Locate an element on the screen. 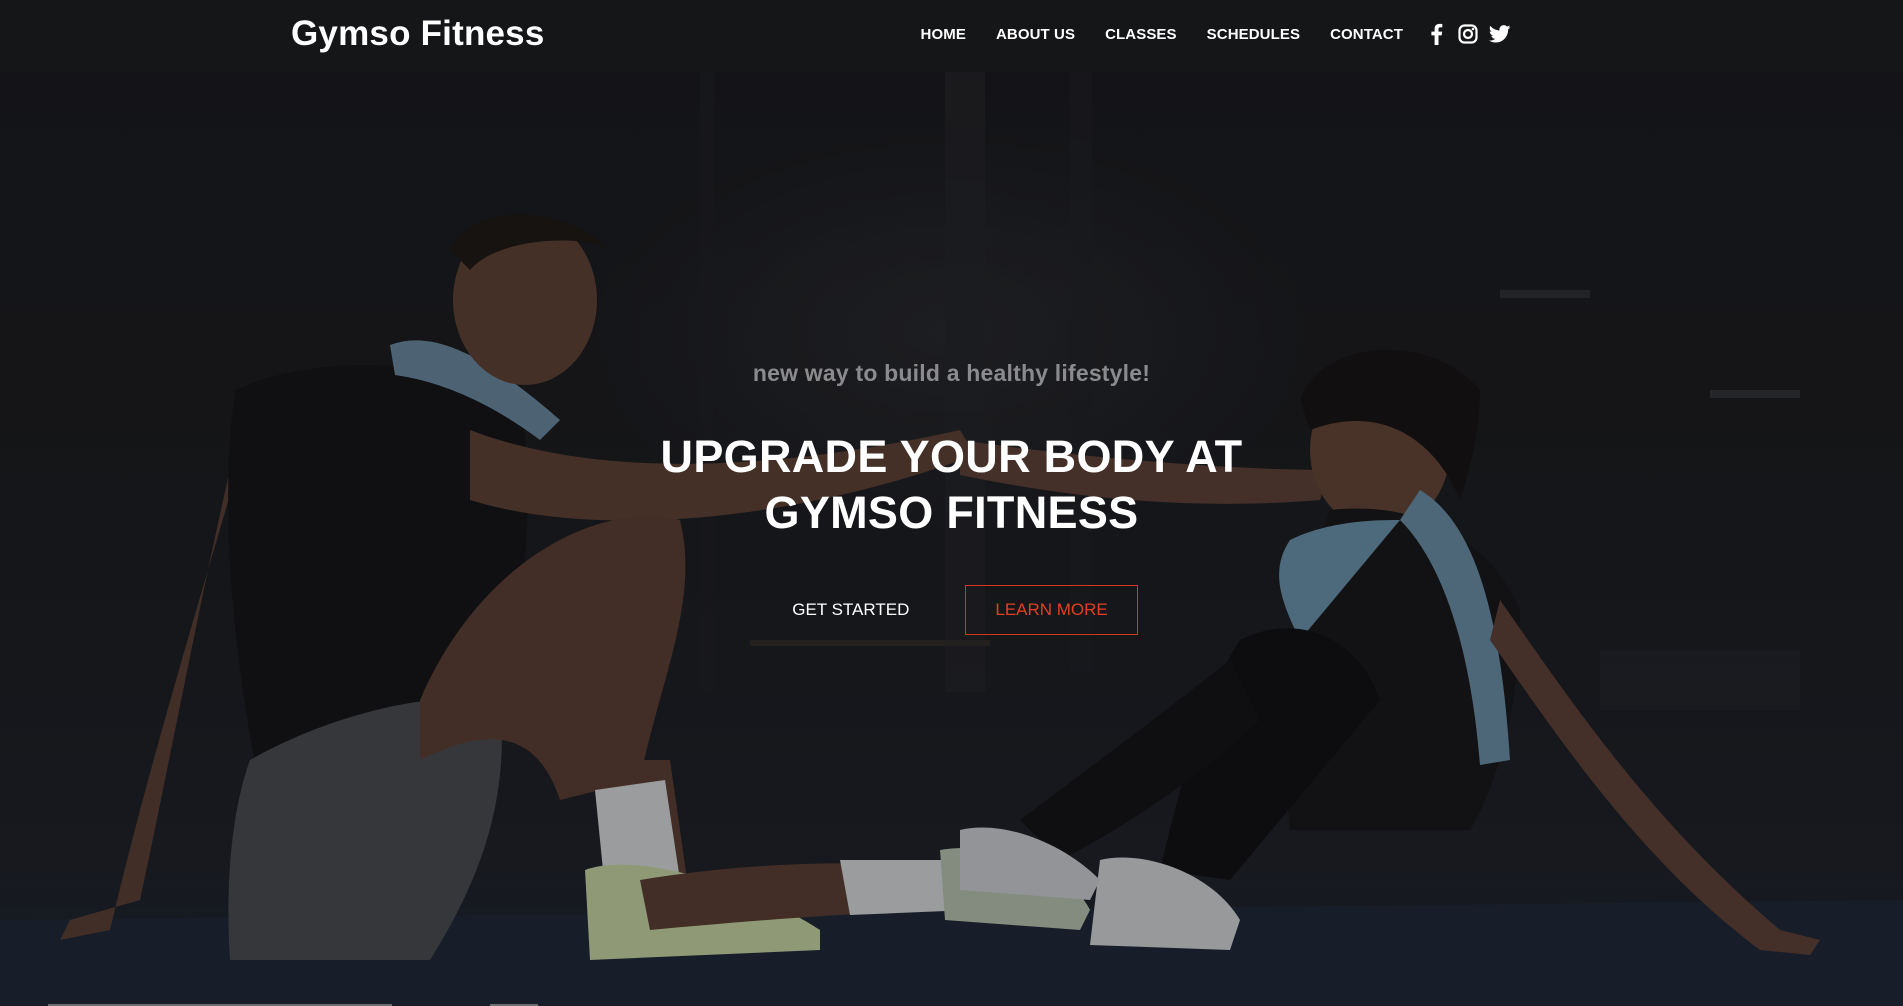 This screenshot has width=1903, height=1006. facebook-icon is located at coordinates (1436, 34).